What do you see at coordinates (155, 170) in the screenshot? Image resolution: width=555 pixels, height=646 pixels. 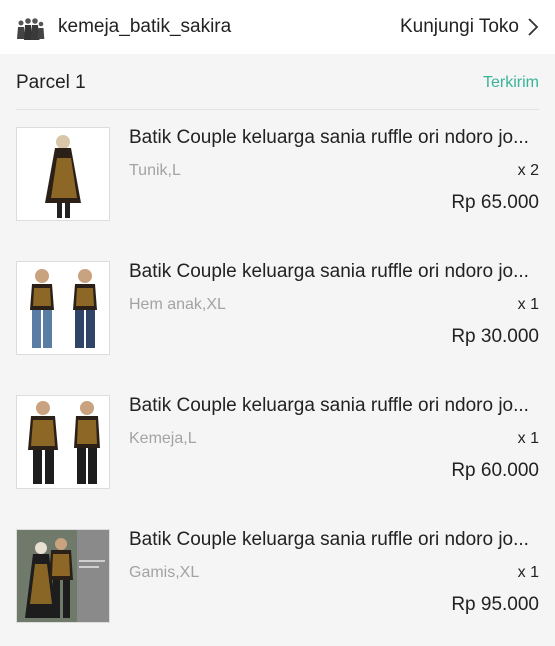 I see `item-variant: Tunik,L` at bounding box center [155, 170].